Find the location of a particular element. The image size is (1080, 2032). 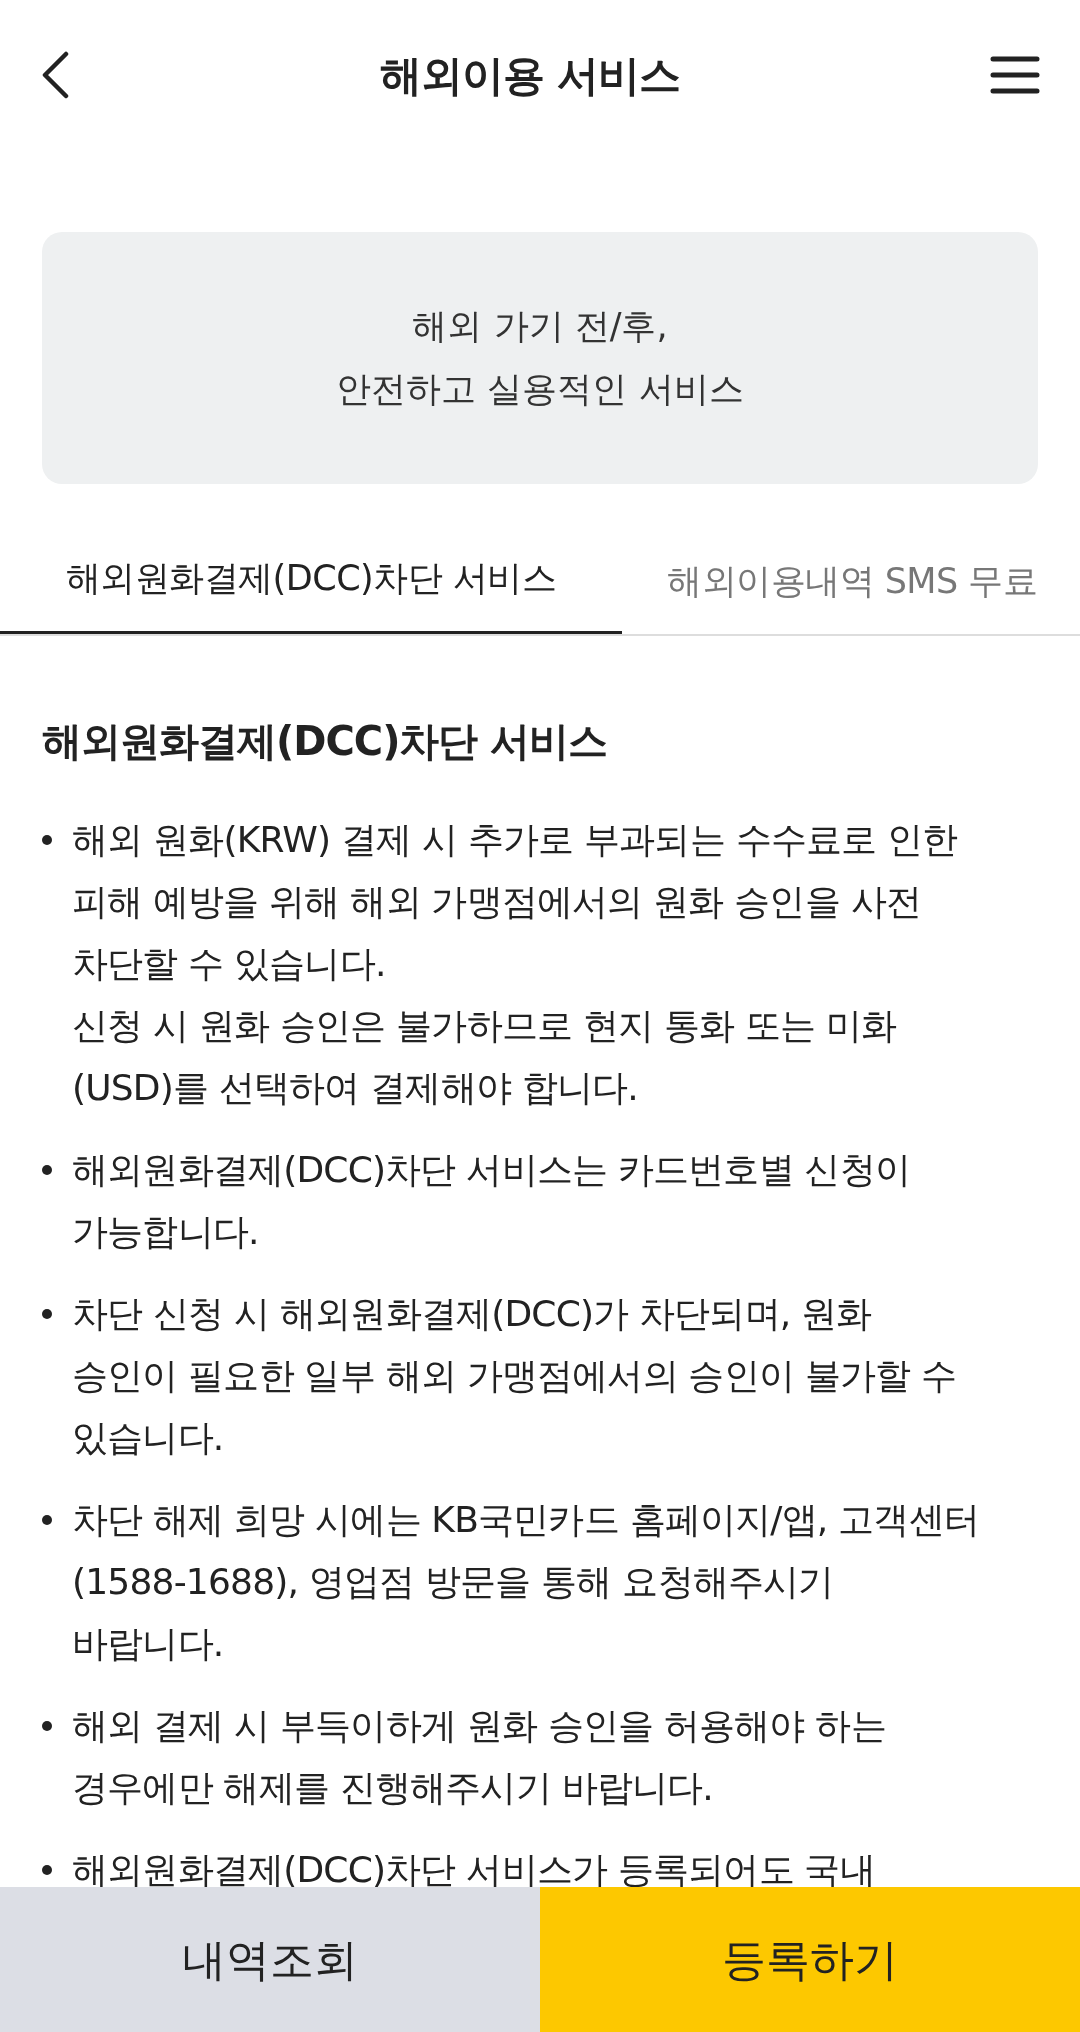

history-button: 내역조회 is located at coordinates (270, 1959).